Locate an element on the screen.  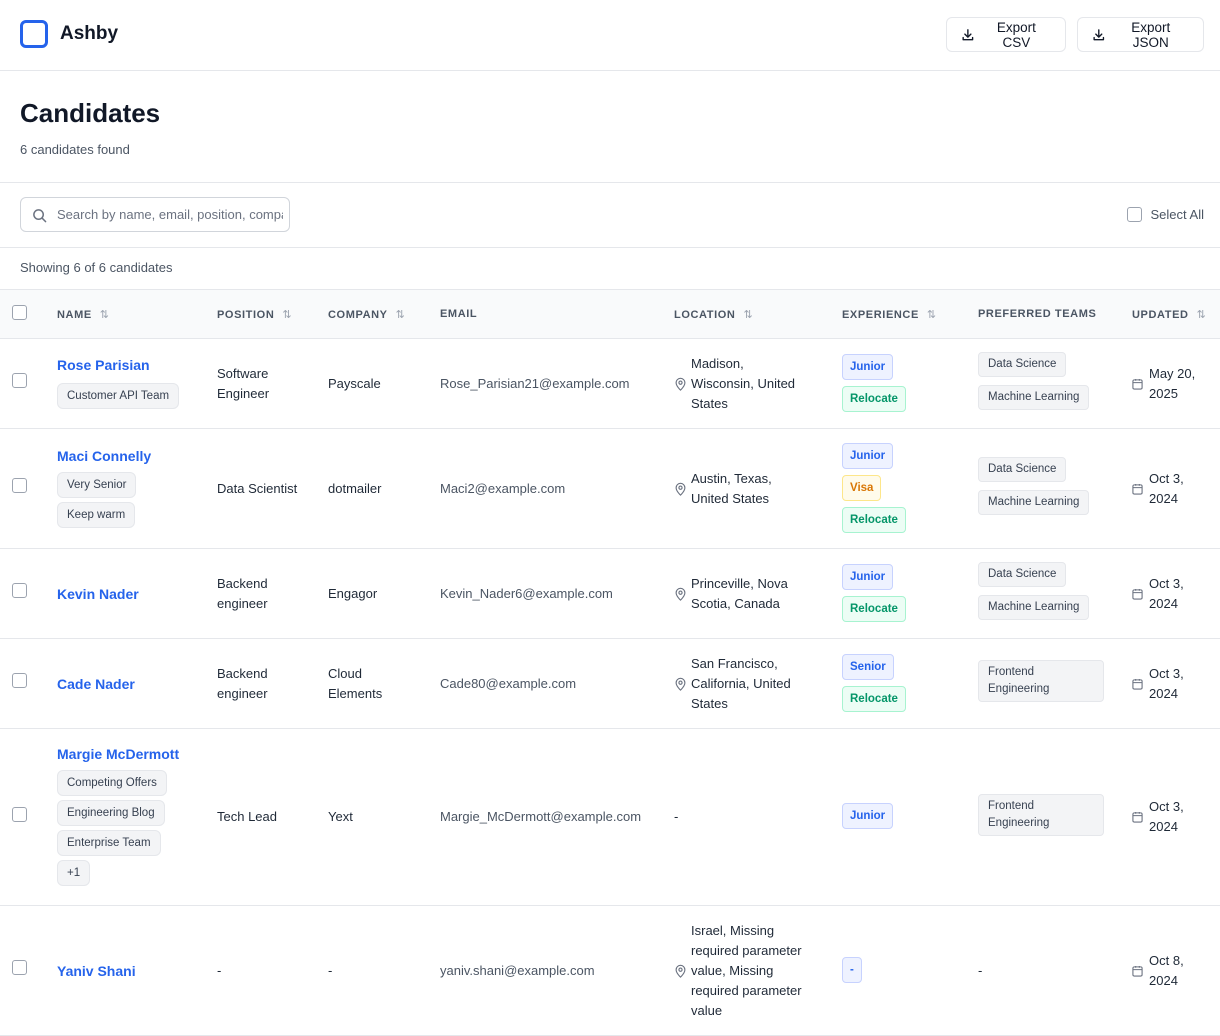
position-cell: Software Engineer is located at coordinates (272, 383).